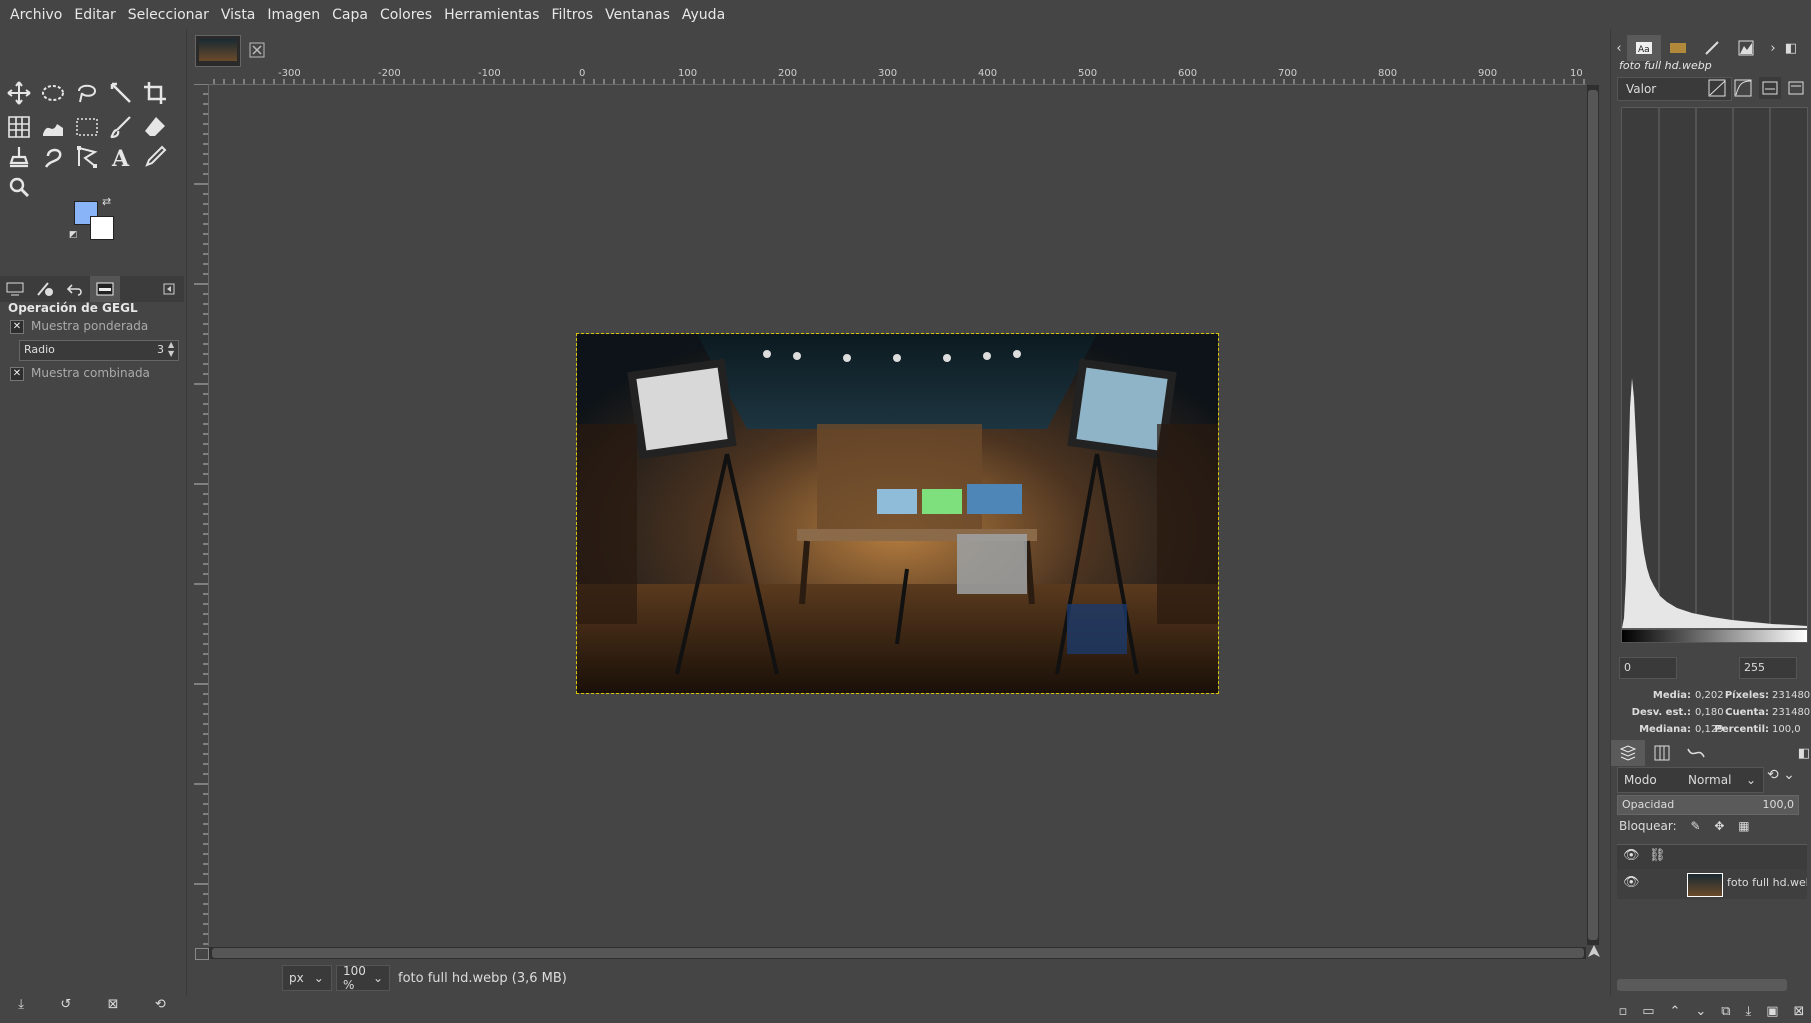 This screenshot has width=1811, height=1023. What do you see at coordinates (898, 953) in the screenshot?
I see `horizontal-scroll-thumb` at bounding box center [898, 953].